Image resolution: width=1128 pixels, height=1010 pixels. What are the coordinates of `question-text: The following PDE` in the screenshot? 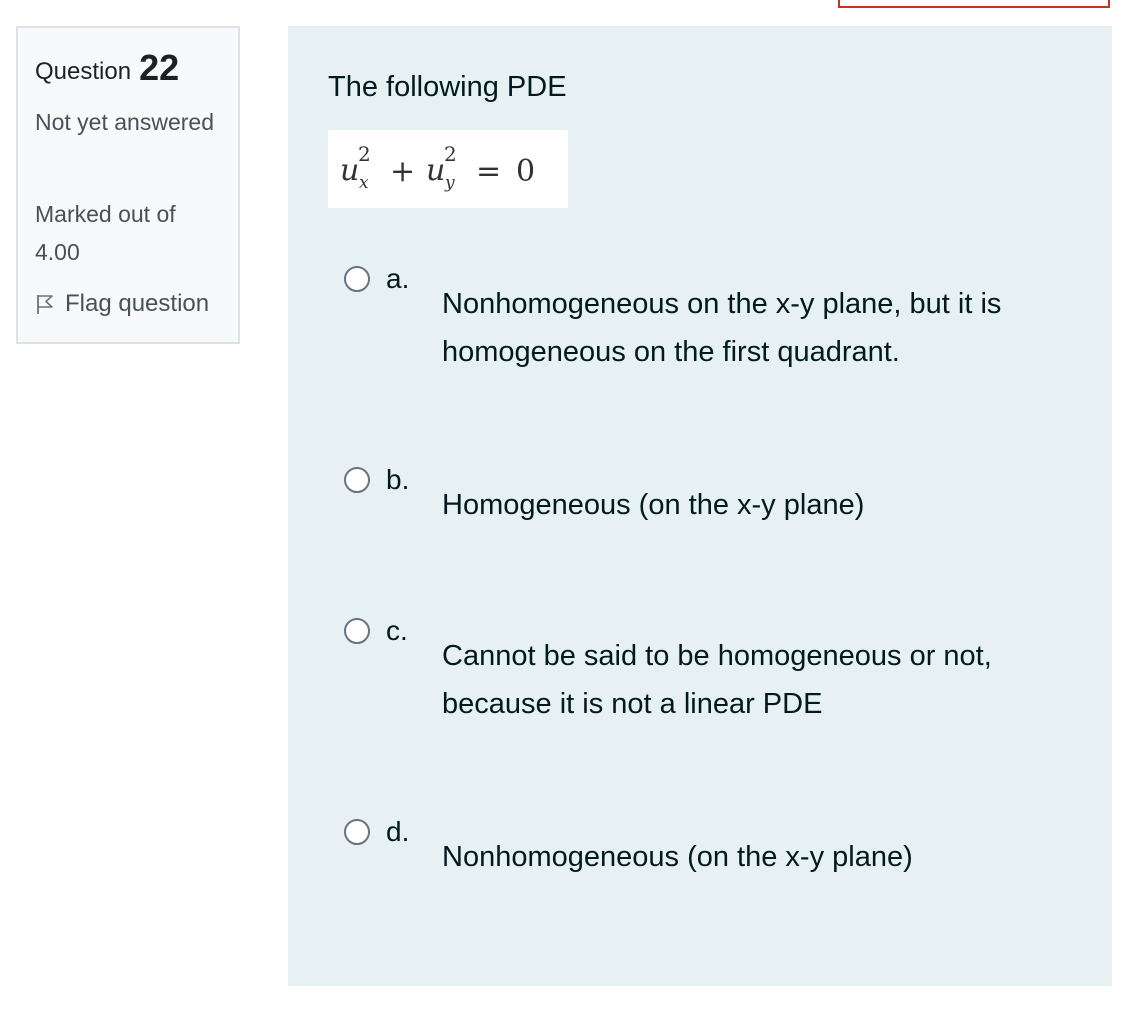 It's located at (447, 87).